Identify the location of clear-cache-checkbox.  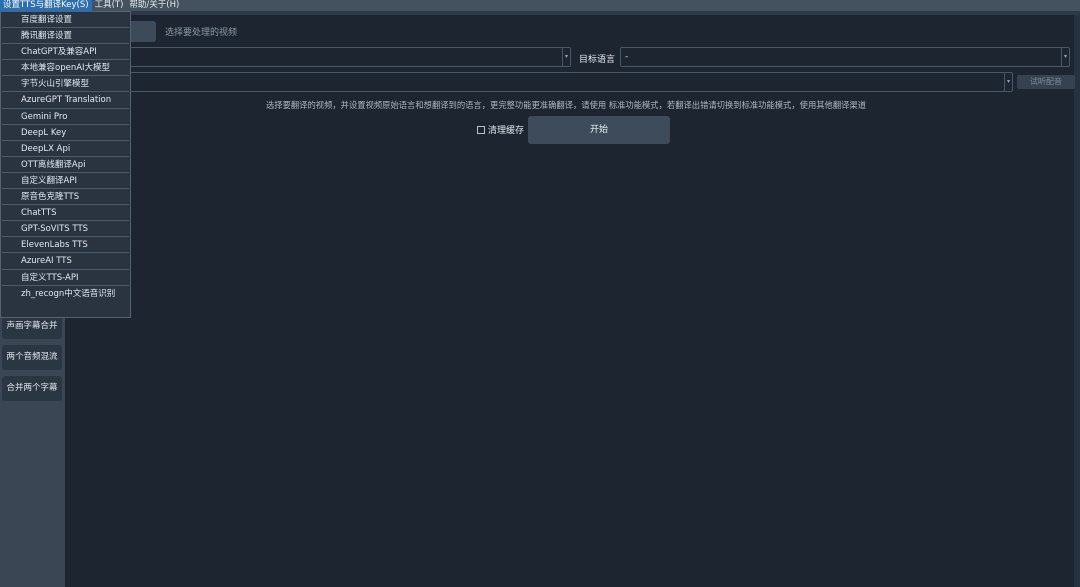
(481, 129).